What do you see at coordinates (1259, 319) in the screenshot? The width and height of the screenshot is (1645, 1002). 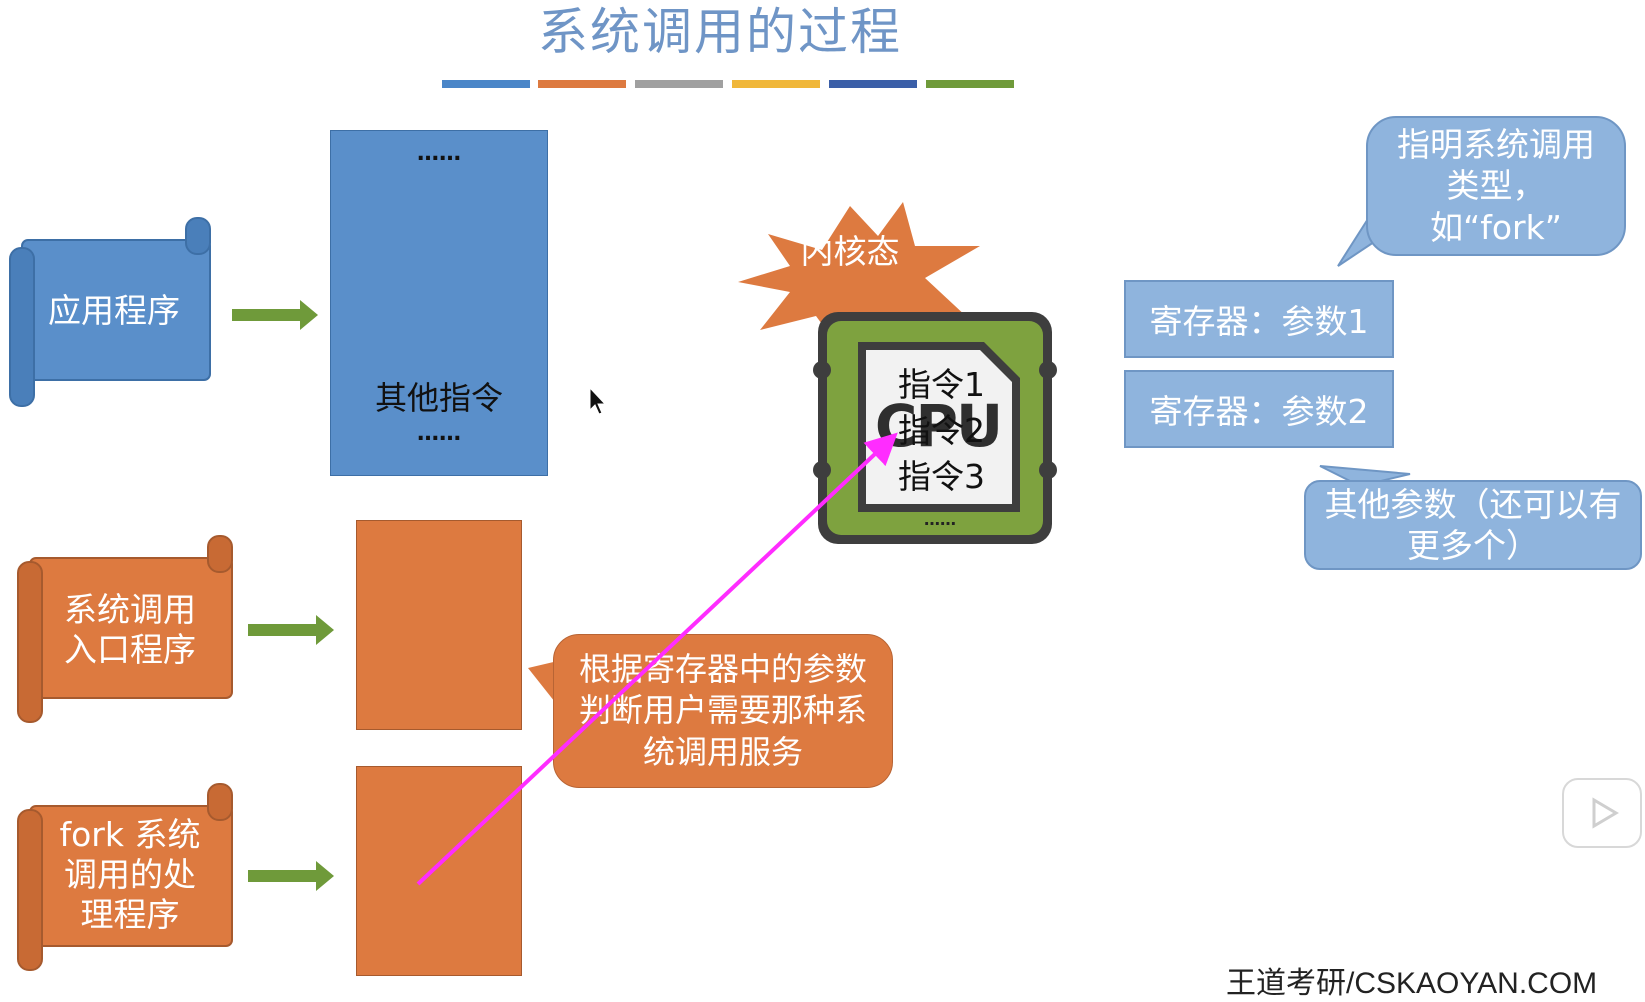 I see `register-param-1: 寄存器：参数1` at bounding box center [1259, 319].